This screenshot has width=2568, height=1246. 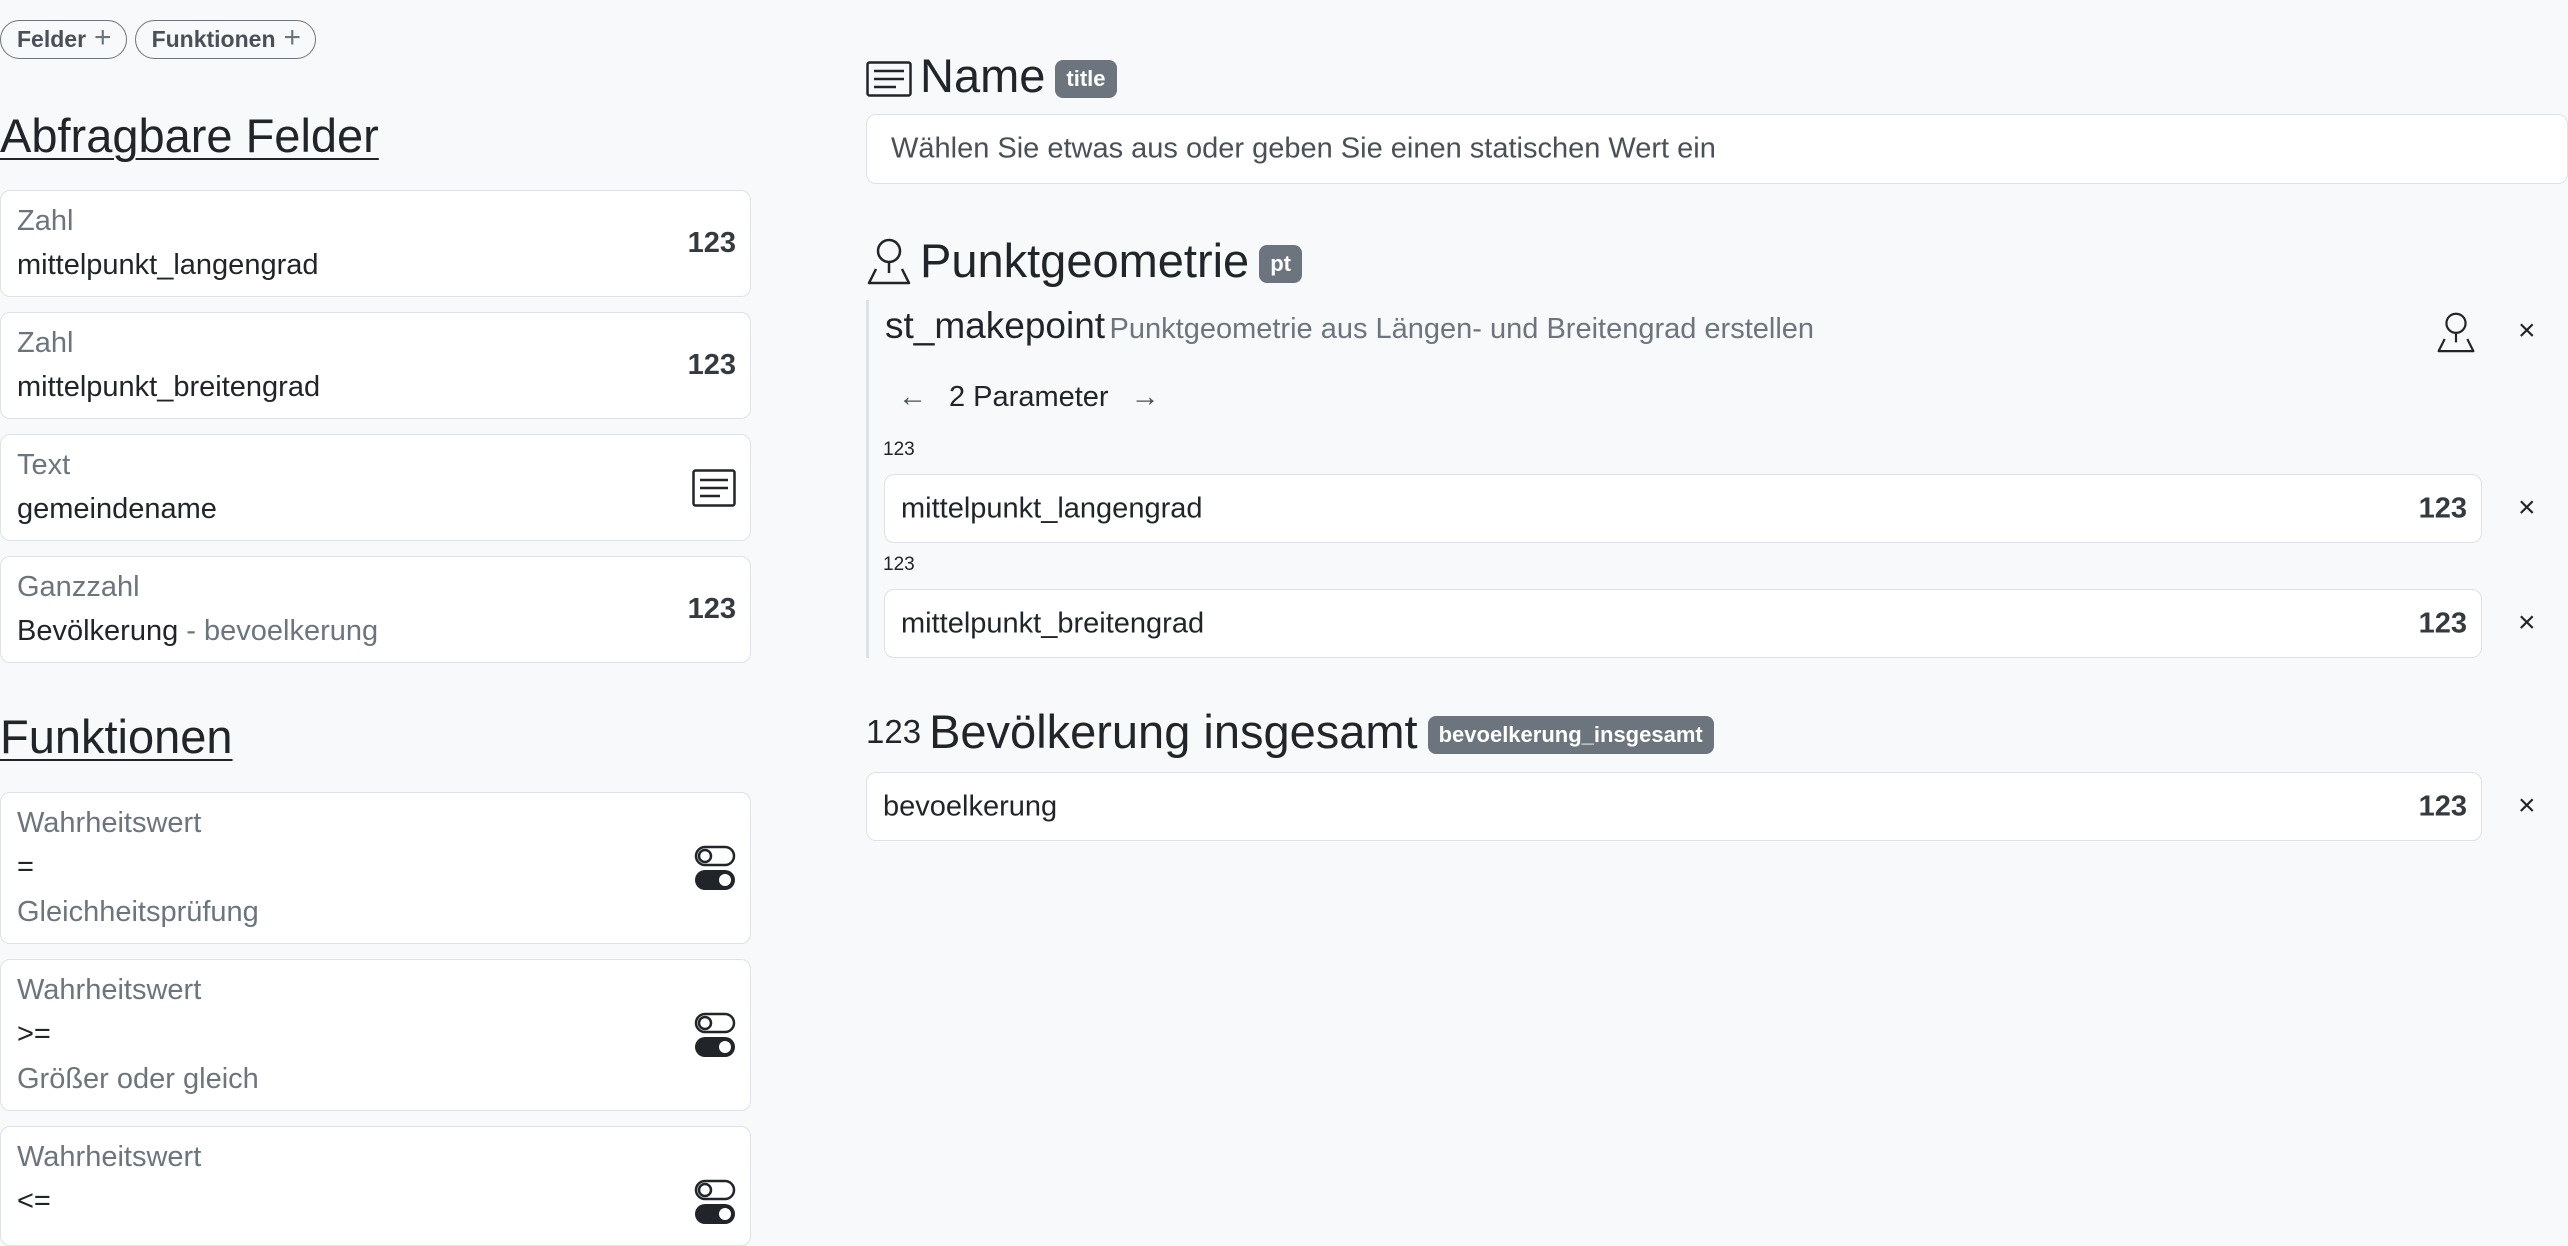 What do you see at coordinates (1683, 508) in the screenshot?
I see `parameter-input: mittelpunkt_langengrad 123` at bounding box center [1683, 508].